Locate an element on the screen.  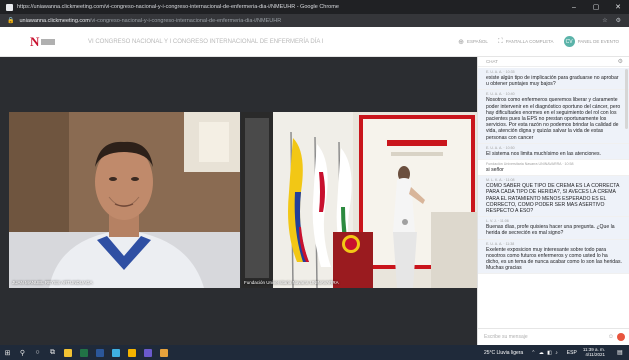
minimize-button: – is located at coordinates (574, 7).